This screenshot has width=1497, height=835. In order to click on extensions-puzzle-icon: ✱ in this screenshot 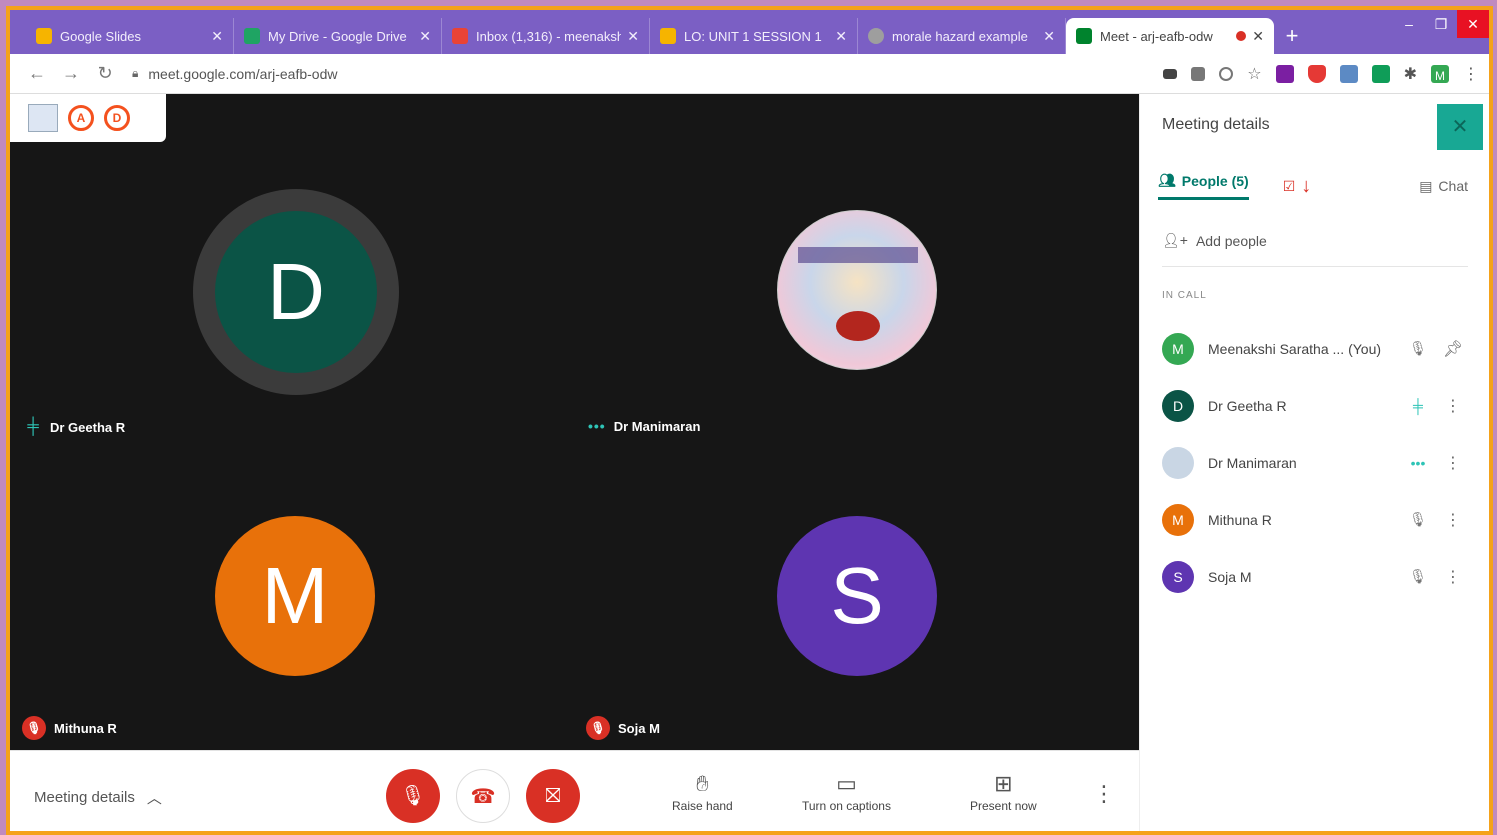, I will do `click(1410, 74)`.